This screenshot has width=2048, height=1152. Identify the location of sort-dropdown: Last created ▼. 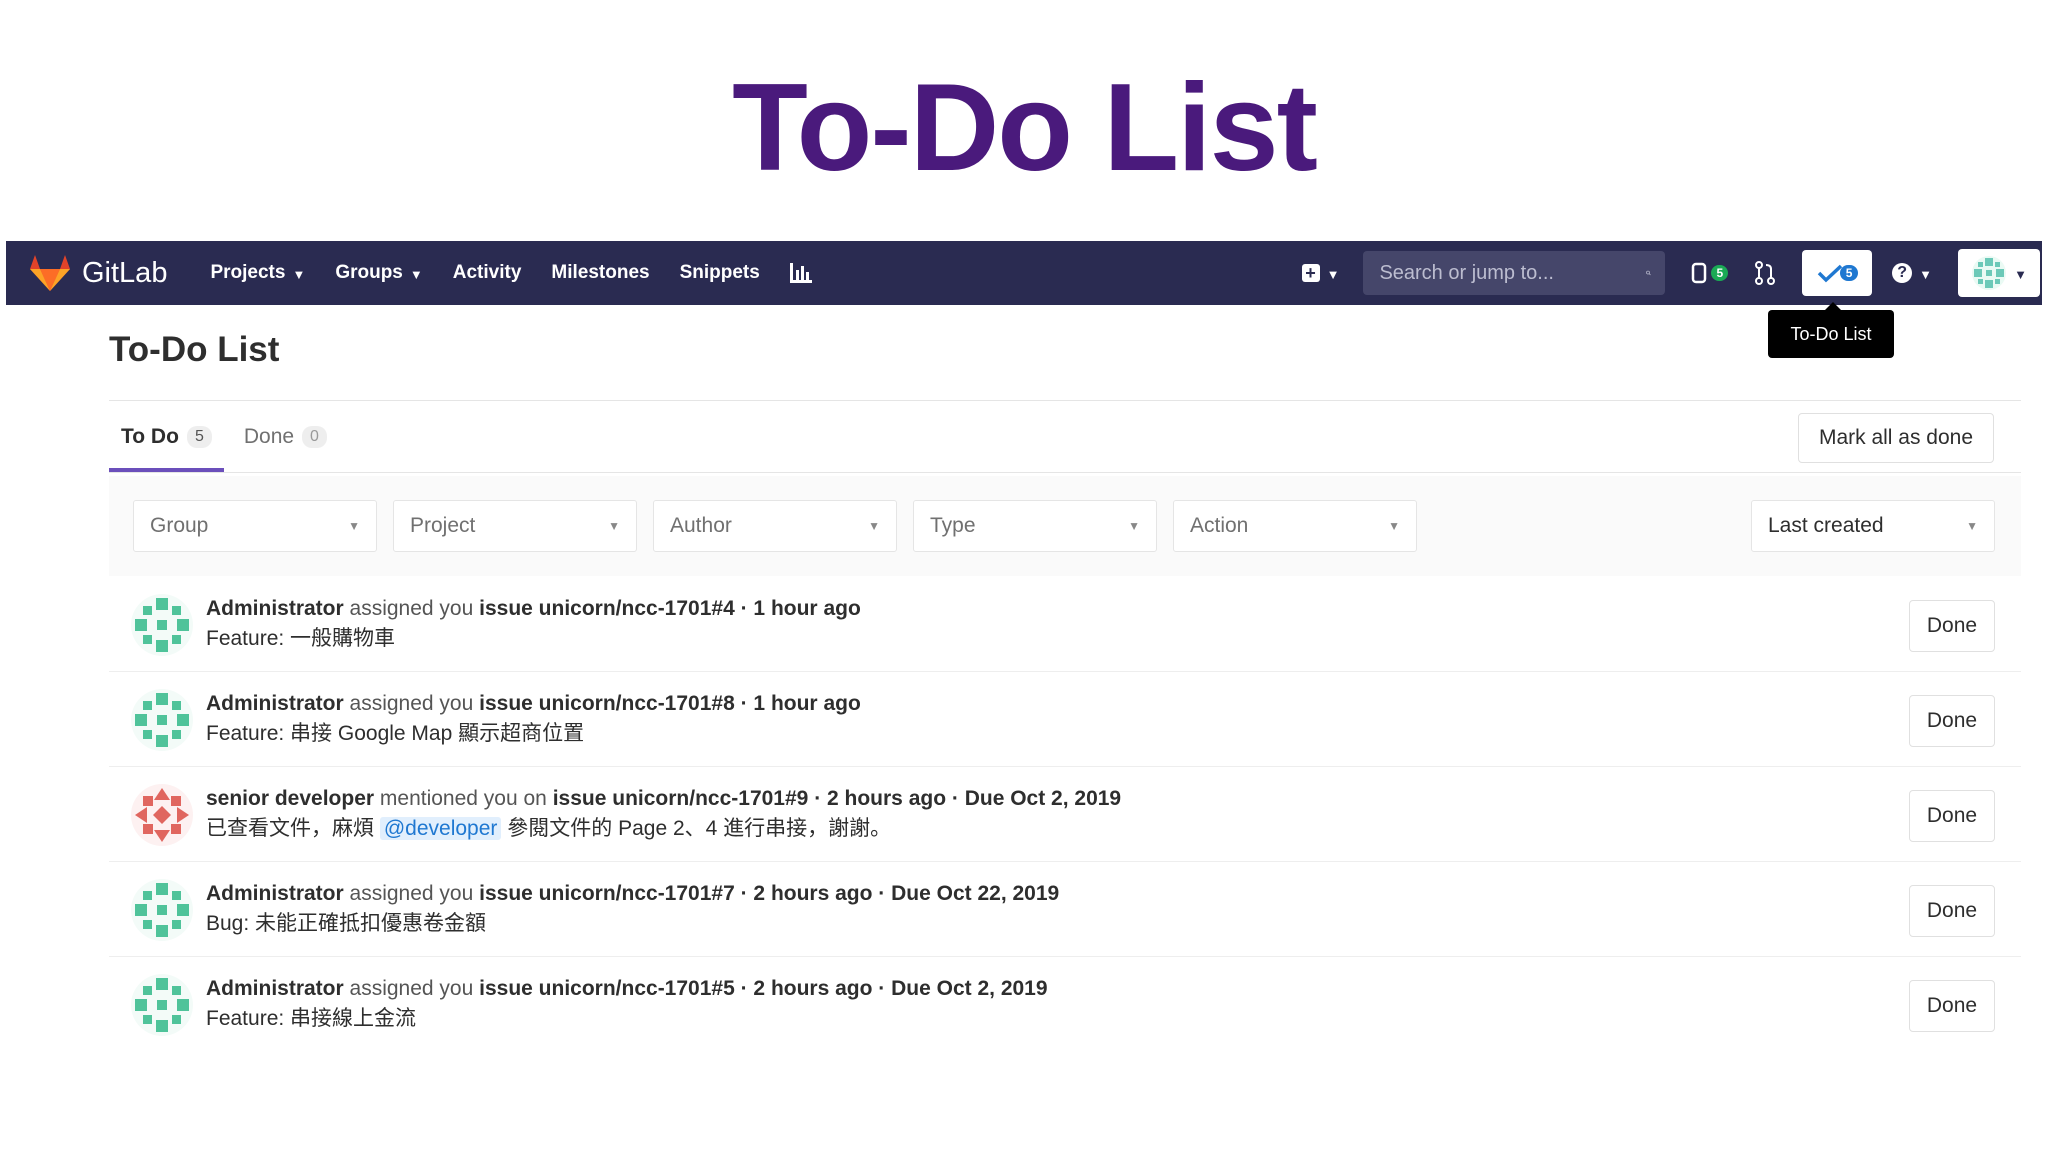
(1873, 526).